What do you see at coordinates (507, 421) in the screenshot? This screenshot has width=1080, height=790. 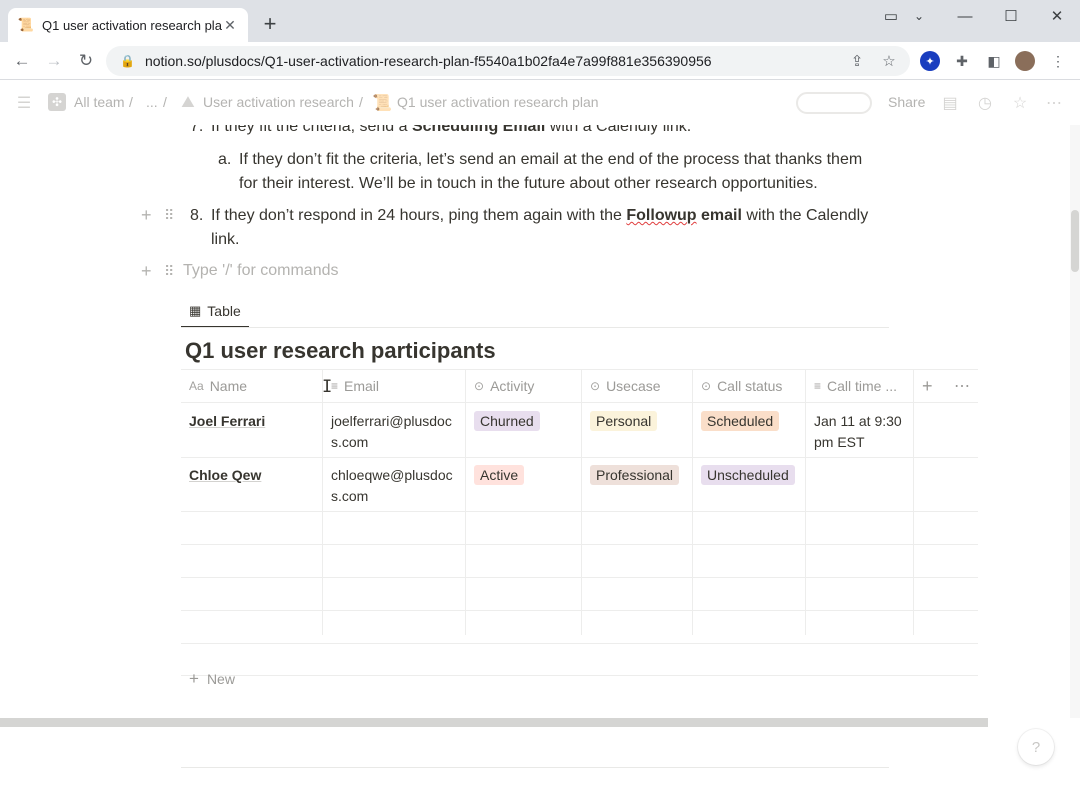 I see `status-badge: Churned` at bounding box center [507, 421].